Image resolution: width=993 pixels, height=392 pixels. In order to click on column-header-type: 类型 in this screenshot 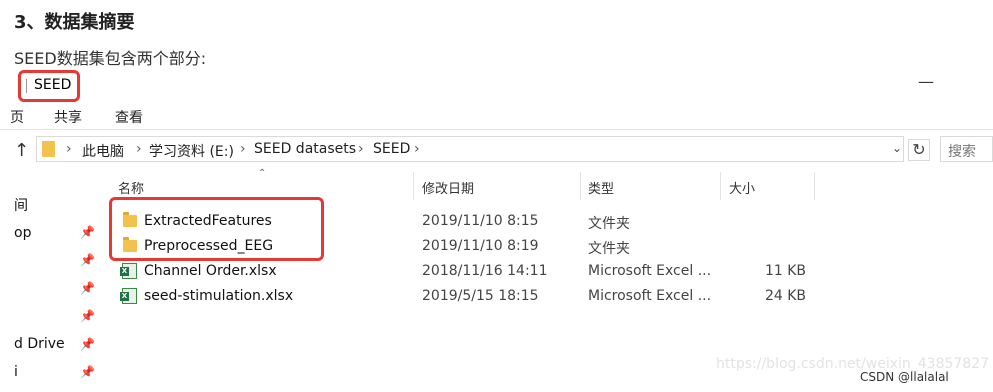, I will do `click(601, 187)`.